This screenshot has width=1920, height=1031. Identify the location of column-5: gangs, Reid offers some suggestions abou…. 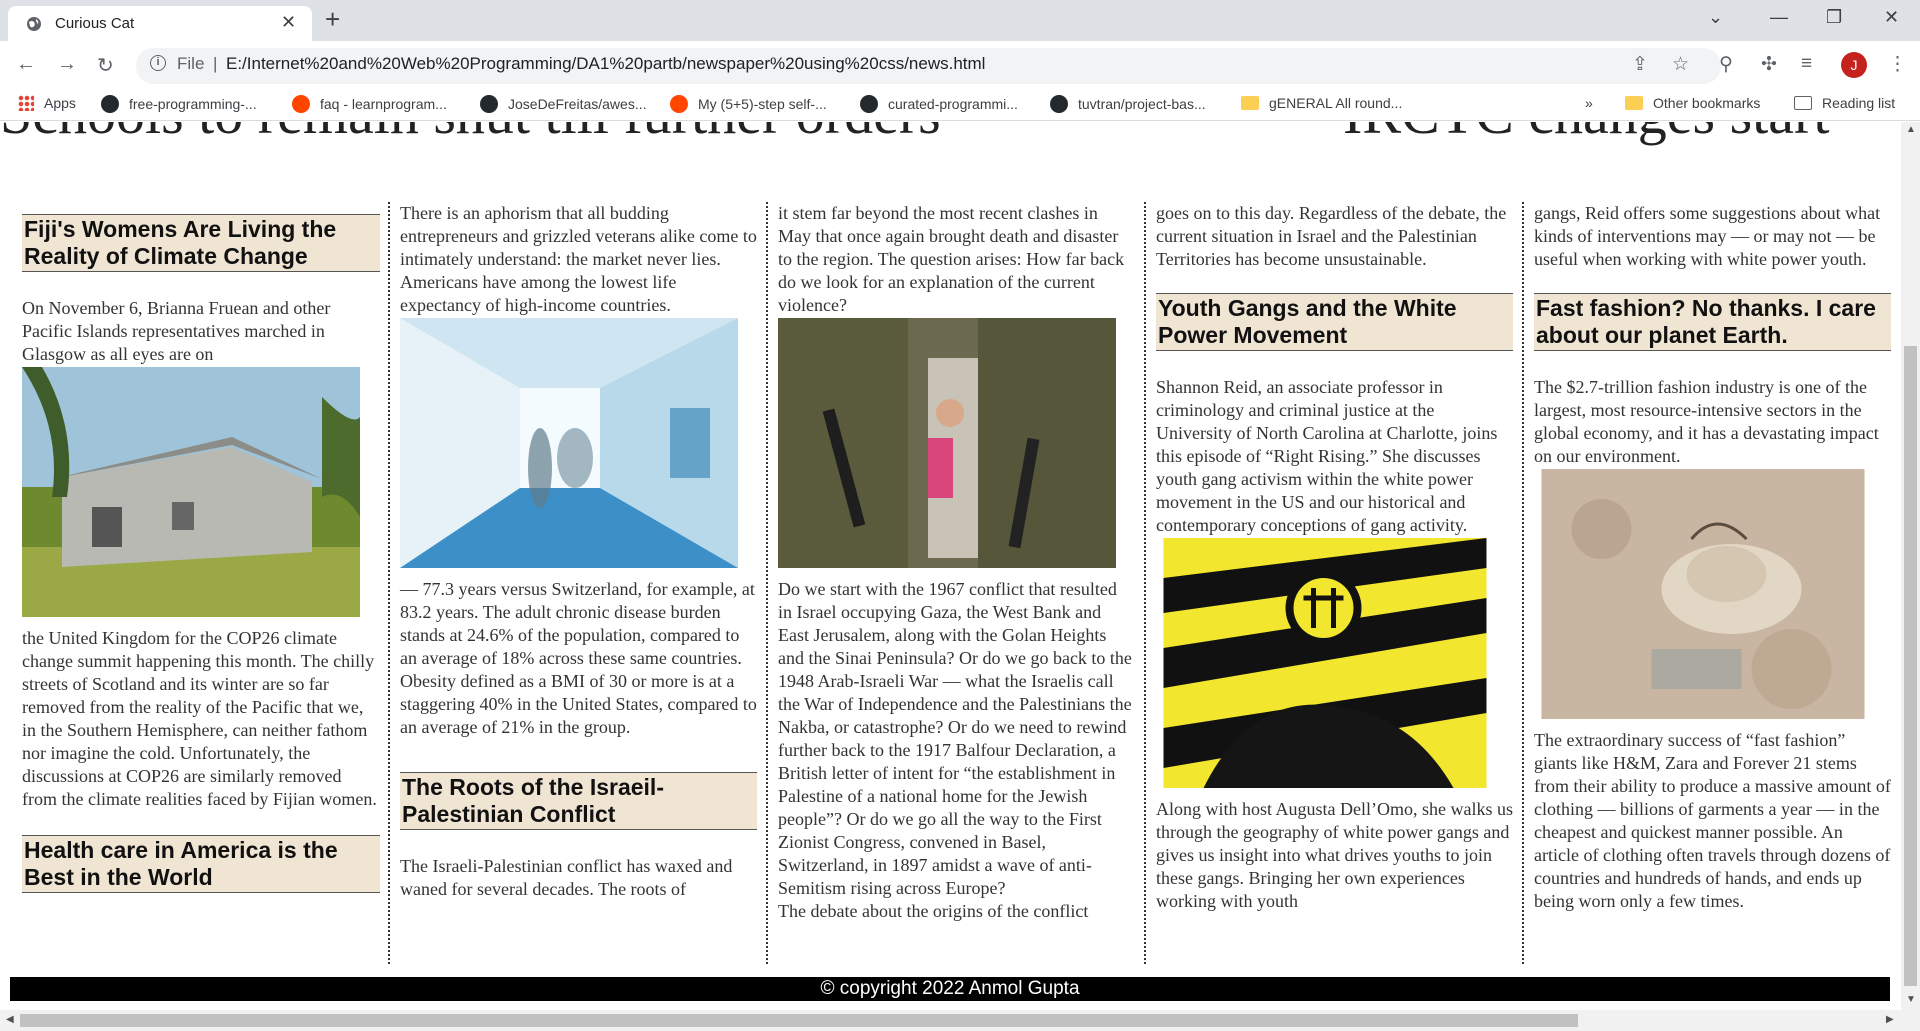
(1711, 583).